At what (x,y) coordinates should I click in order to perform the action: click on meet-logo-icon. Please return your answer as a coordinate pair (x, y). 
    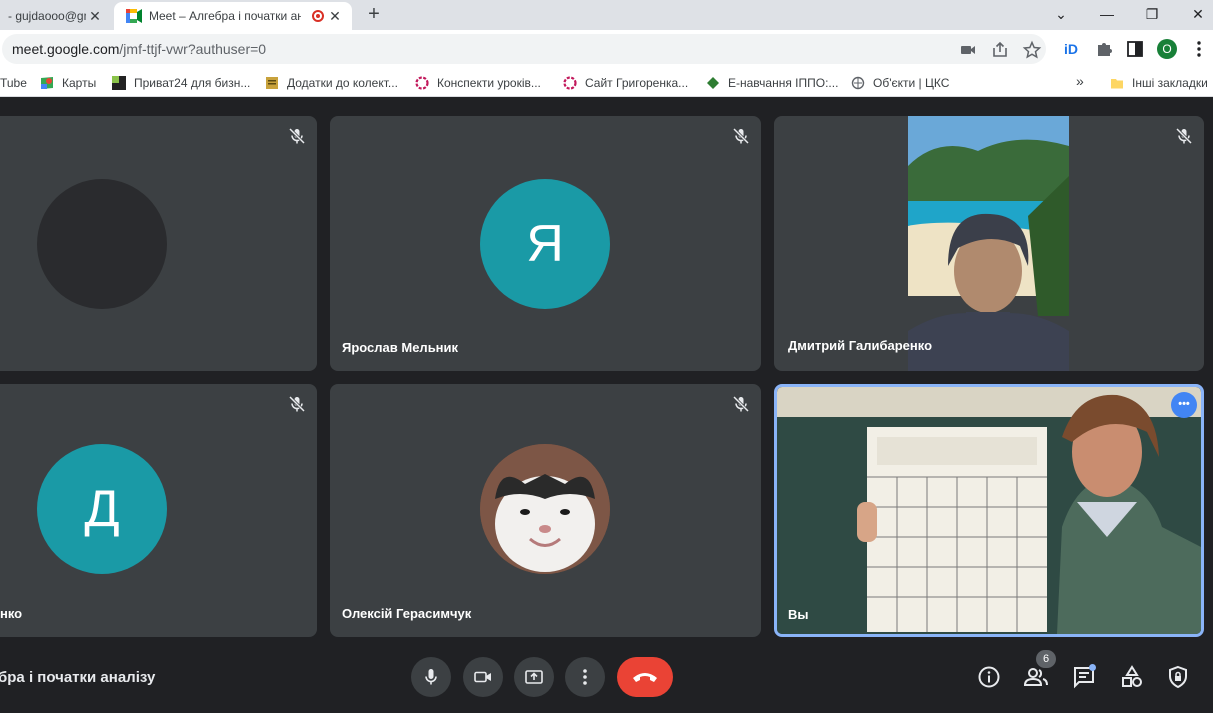
    Looking at the image, I should click on (134, 16).